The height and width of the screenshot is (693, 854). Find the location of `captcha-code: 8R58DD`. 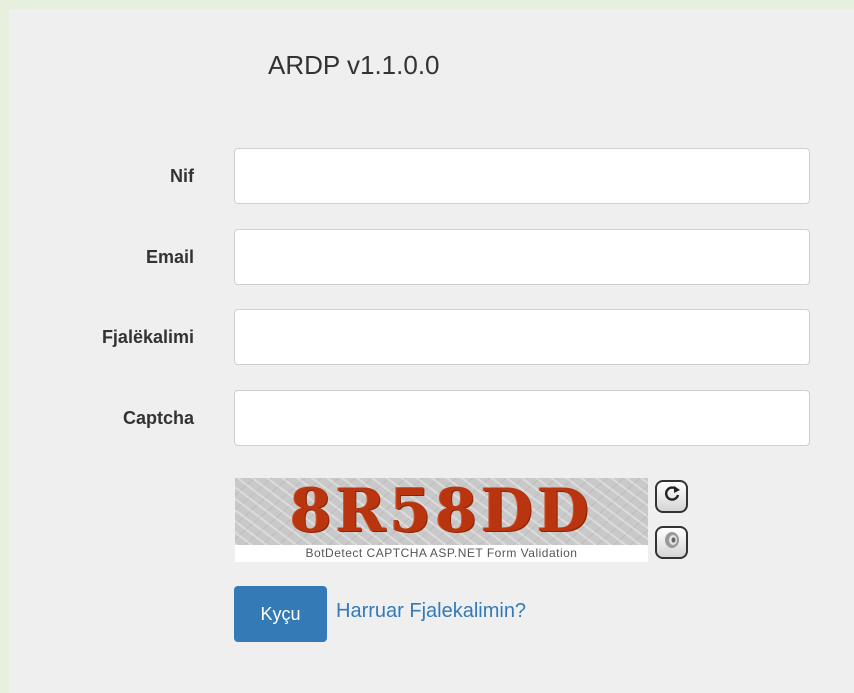

captcha-code: 8R58DD is located at coordinates (441, 512).